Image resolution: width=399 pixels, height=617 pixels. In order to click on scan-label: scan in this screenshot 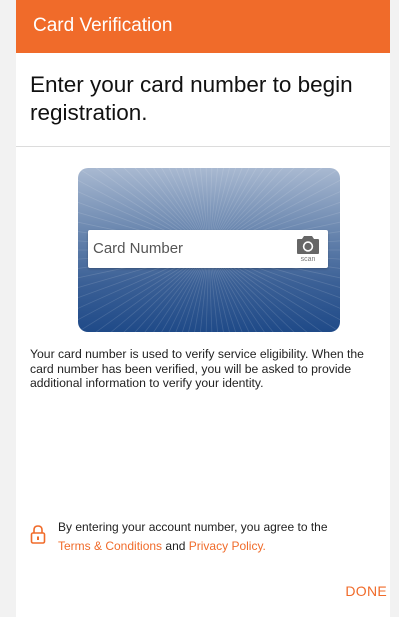, I will do `click(308, 259)`.